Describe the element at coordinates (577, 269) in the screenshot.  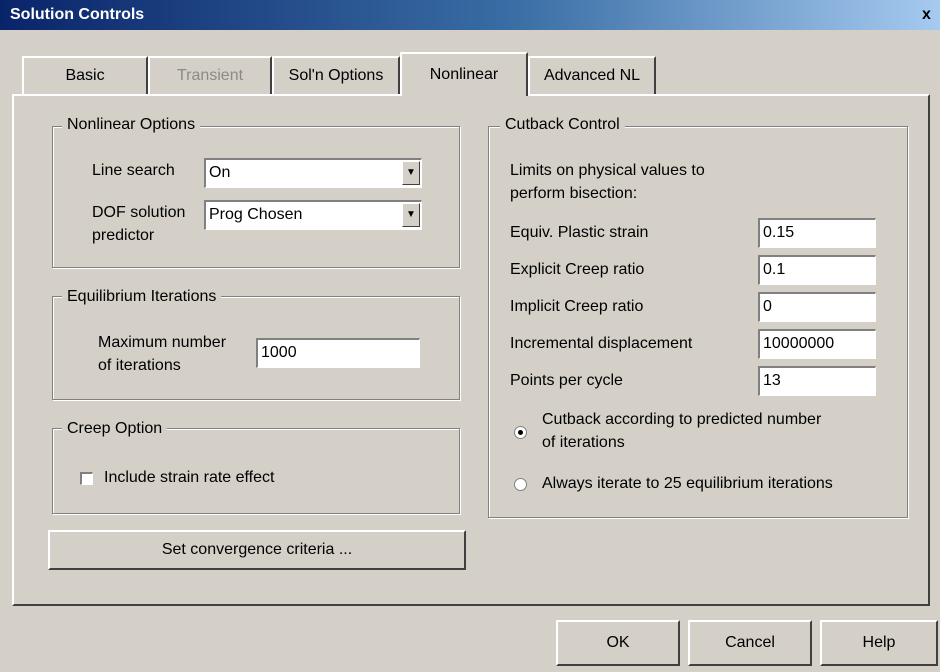
I see `explicit-creep-ratio-label: Explicit Creep ratio` at that location.